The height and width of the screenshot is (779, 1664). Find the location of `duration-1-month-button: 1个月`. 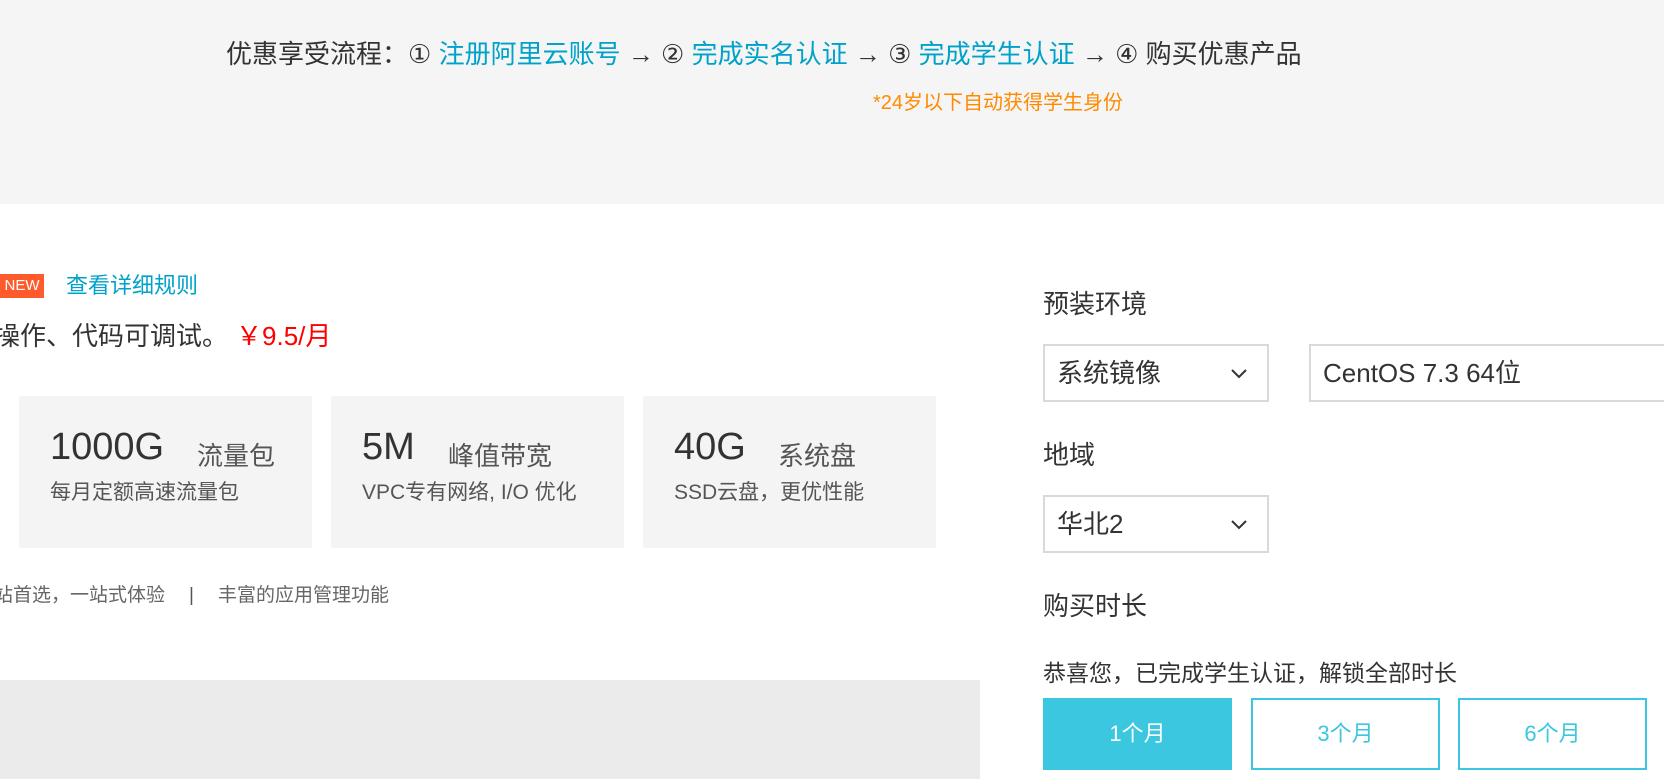

duration-1-month-button: 1个月 is located at coordinates (1137, 734).